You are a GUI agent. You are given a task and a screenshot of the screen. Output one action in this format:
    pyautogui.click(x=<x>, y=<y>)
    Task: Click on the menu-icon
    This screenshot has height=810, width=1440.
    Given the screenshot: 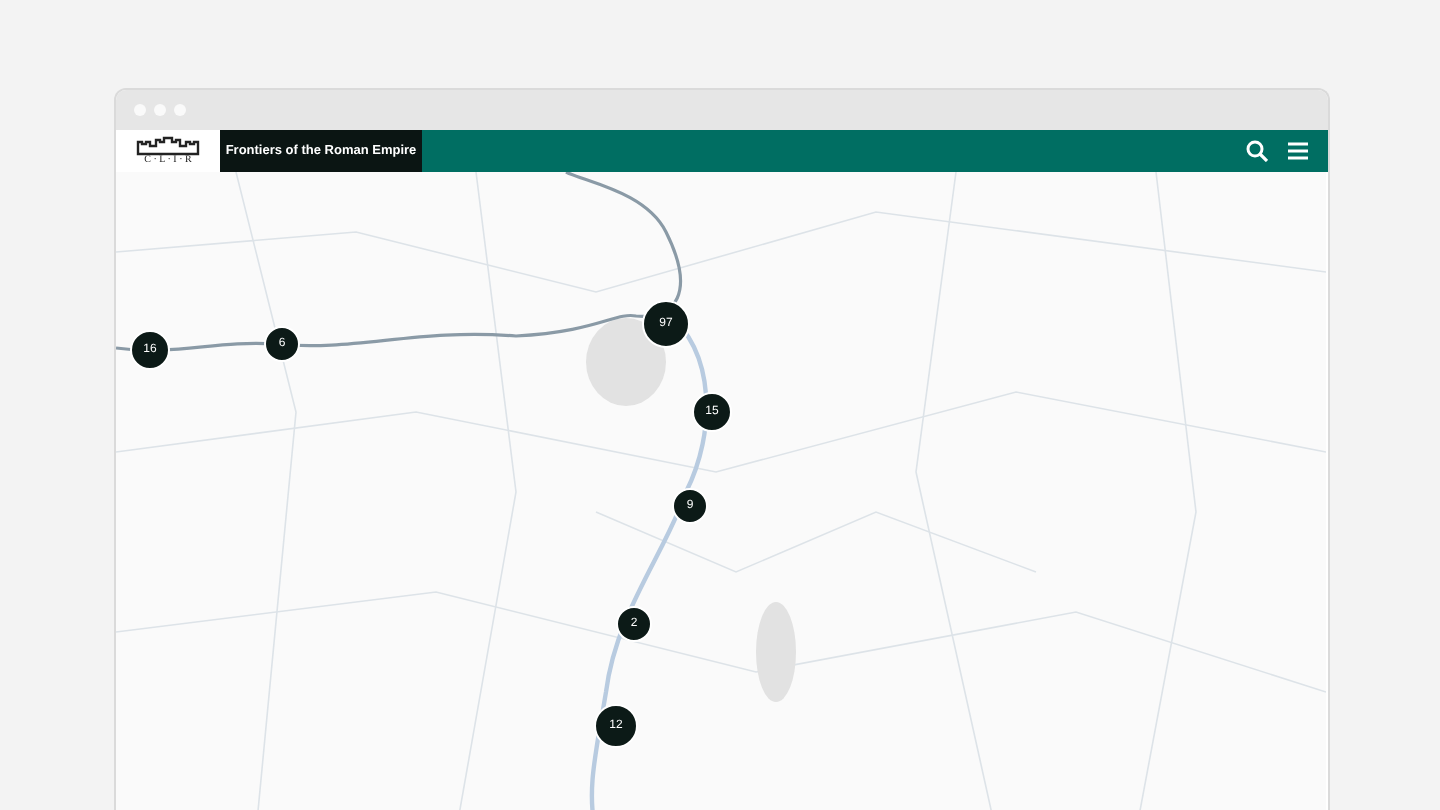 What is the action you would take?
    pyautogui.click(x=1298, y=151)
    